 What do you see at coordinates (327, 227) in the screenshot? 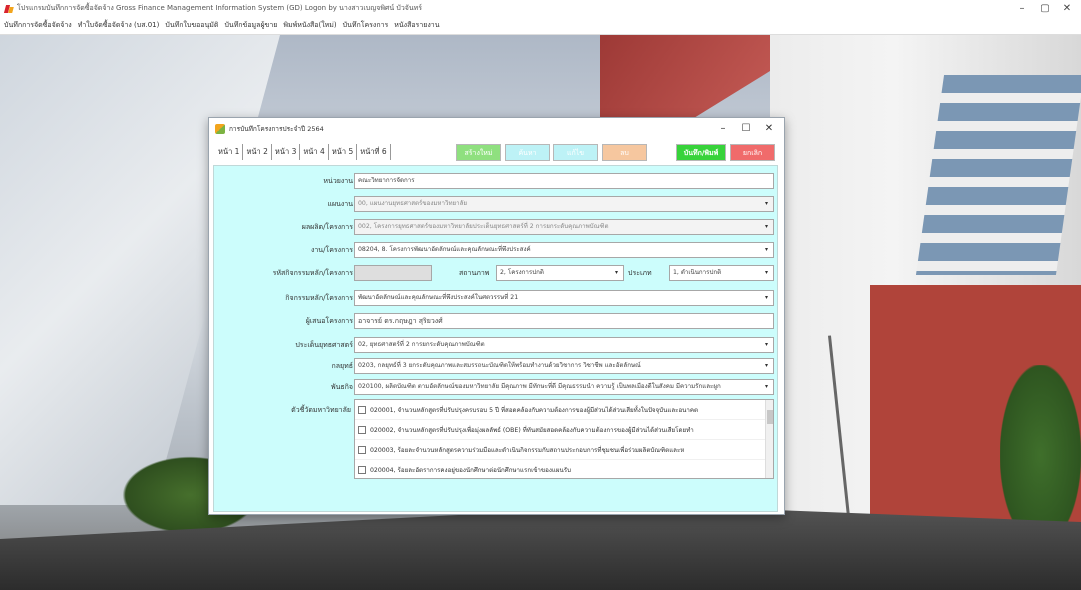
I see `output-label: ผลผลิต/โครงการ` at bounding box center [327, 227].